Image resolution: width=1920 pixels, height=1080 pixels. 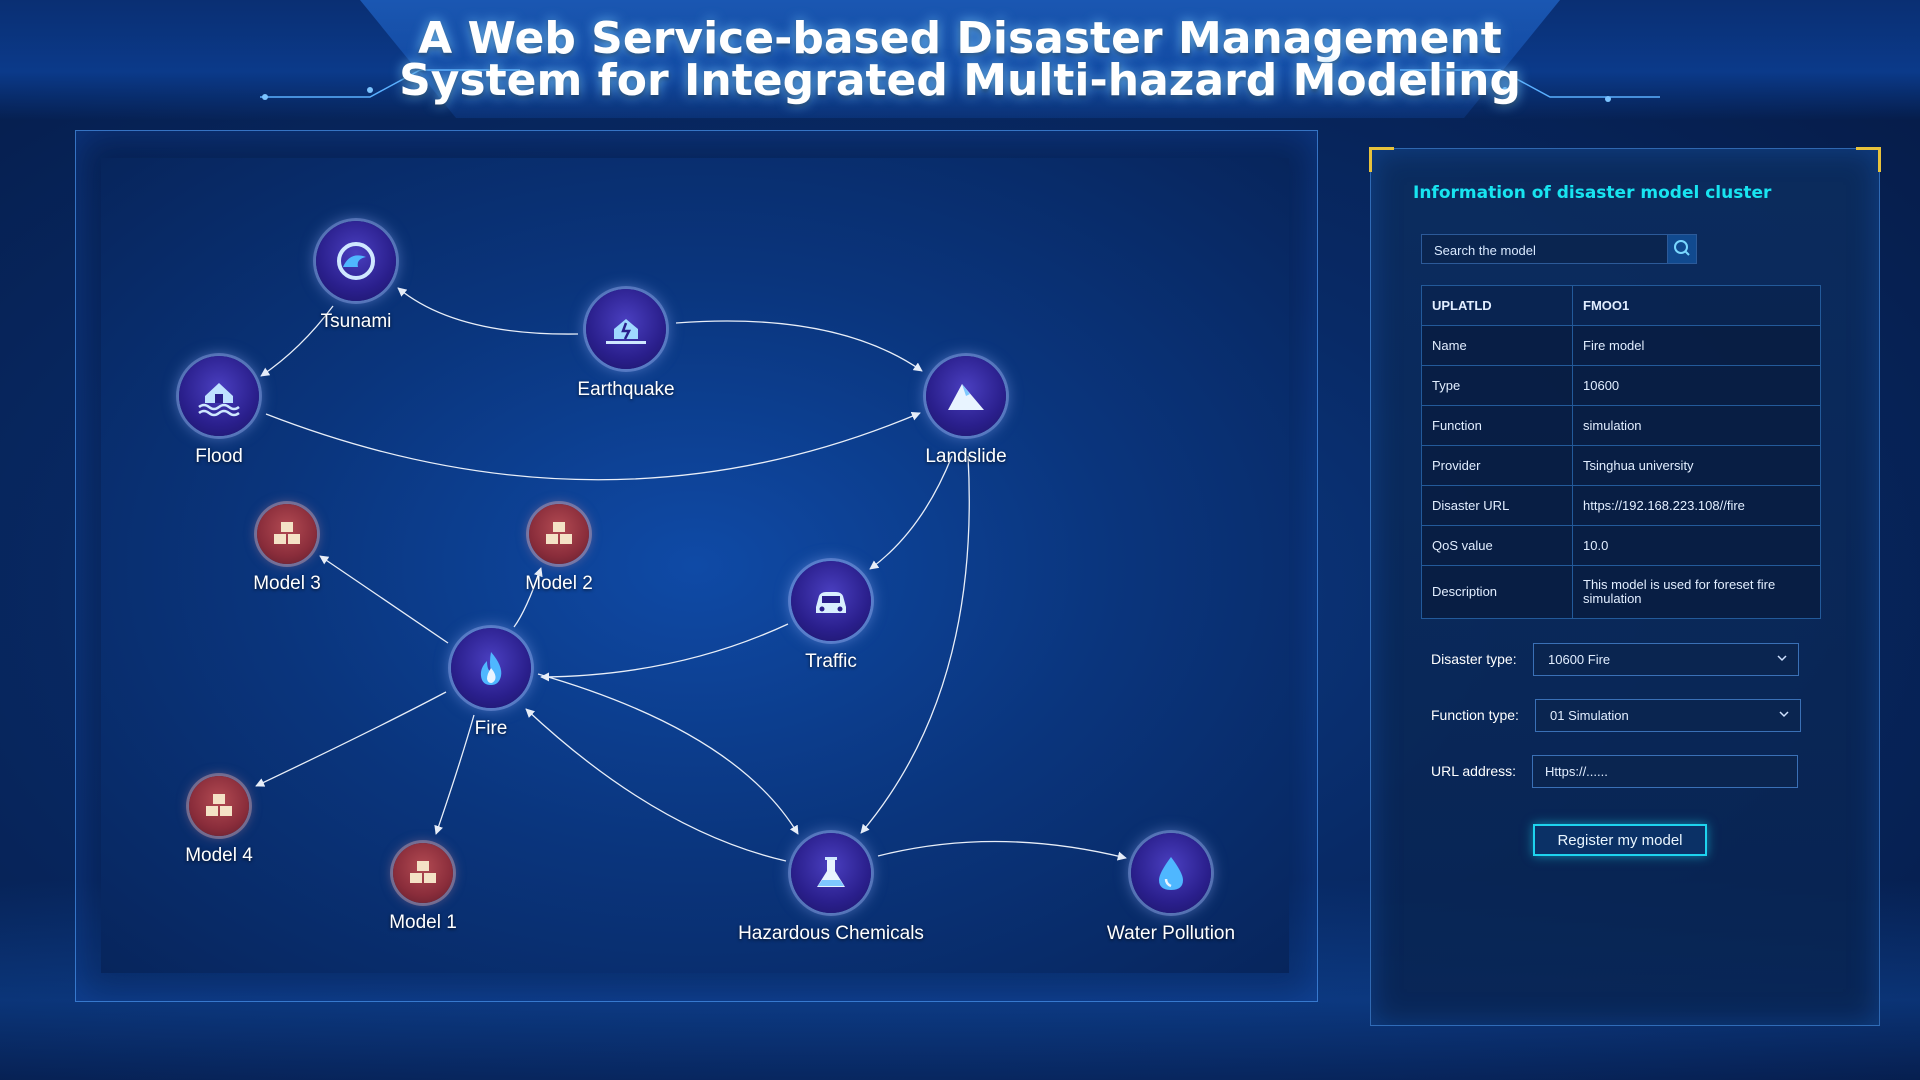 What do you see at coordinates (356, 321) in the screenshot?
I see `node-label-tsunami: Tsunami` at bounding box center [356, 321].